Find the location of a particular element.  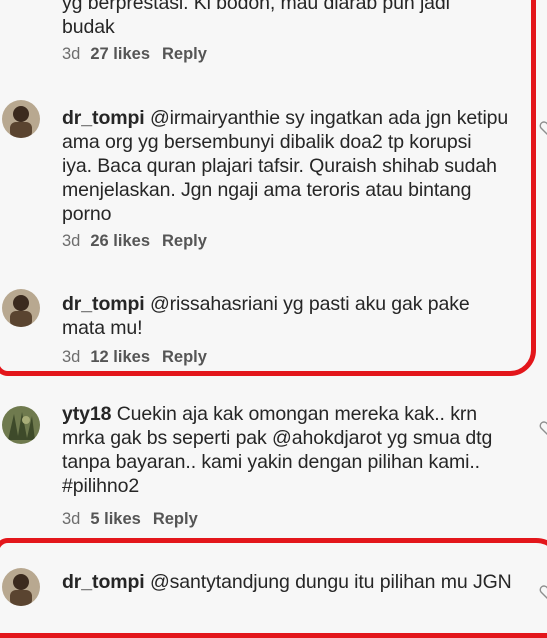

comment-text-line: budak is located at coordinates (88, 27).